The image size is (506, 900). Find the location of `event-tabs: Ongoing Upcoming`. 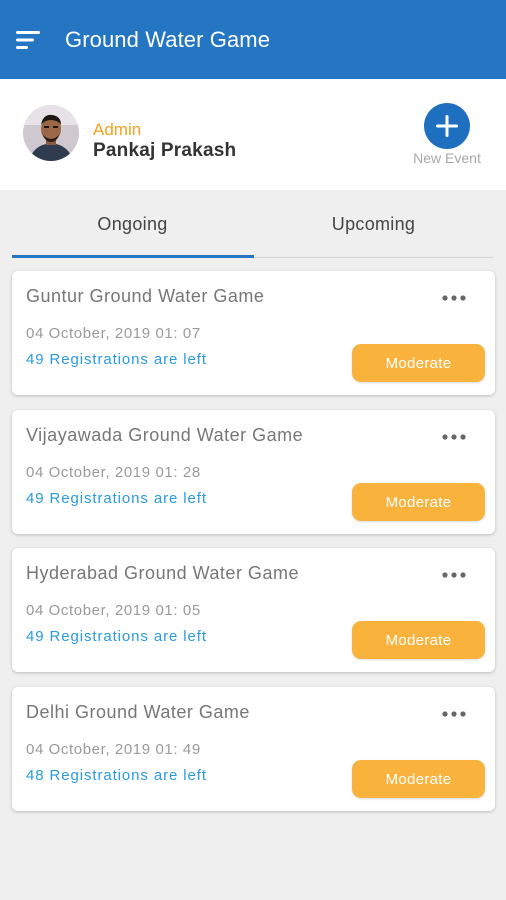

event-tabs: Ongoing Upcoming is located at coordinates (253, 224).